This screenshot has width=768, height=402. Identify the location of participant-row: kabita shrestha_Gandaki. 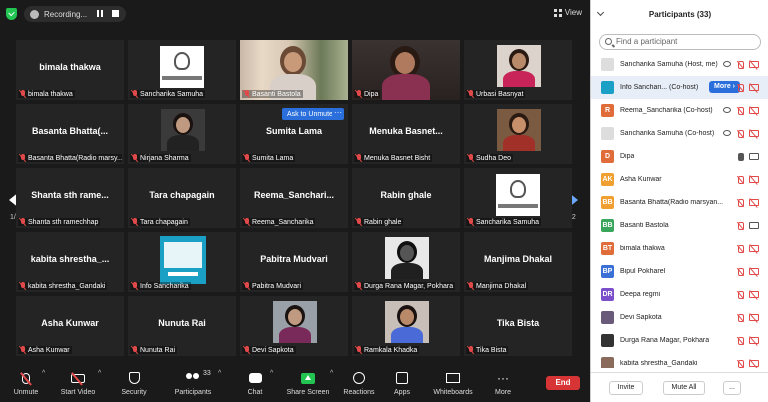
(679, 360).